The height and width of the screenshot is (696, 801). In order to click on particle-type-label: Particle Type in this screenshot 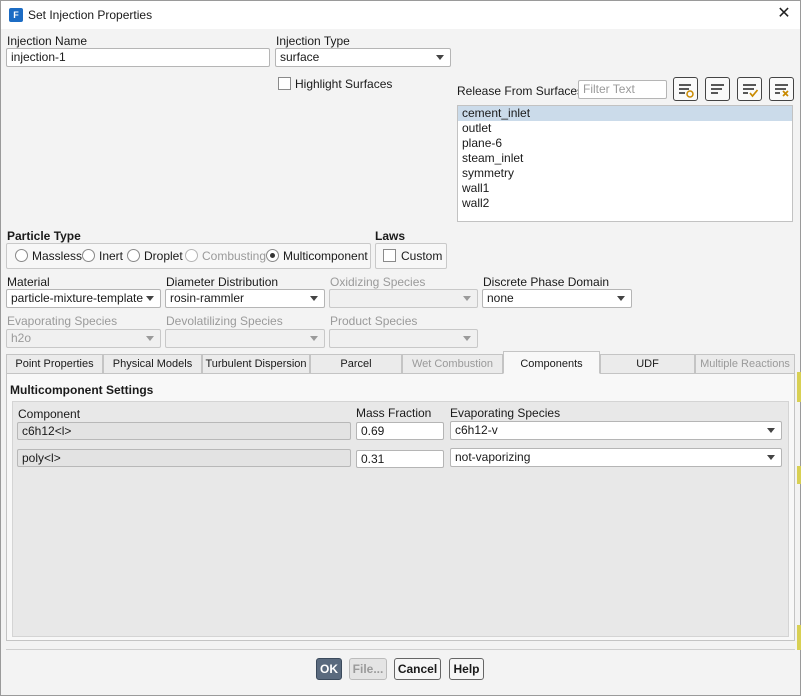, I will do `click(44, 236)`.